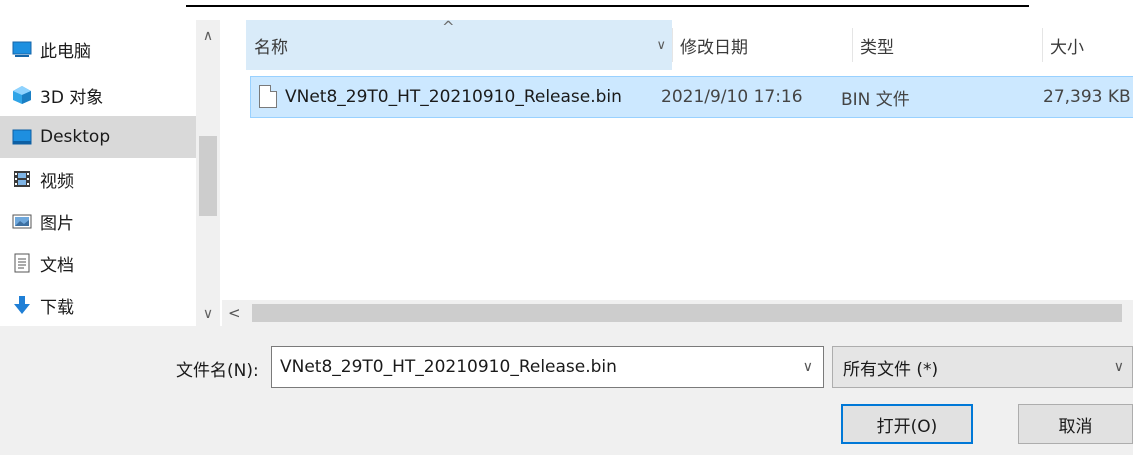  What do you see at coordinates (98, 49) in the screenshot?
I see `nav-item-this-pc: 此电脑` at bounding box center [98, 49].